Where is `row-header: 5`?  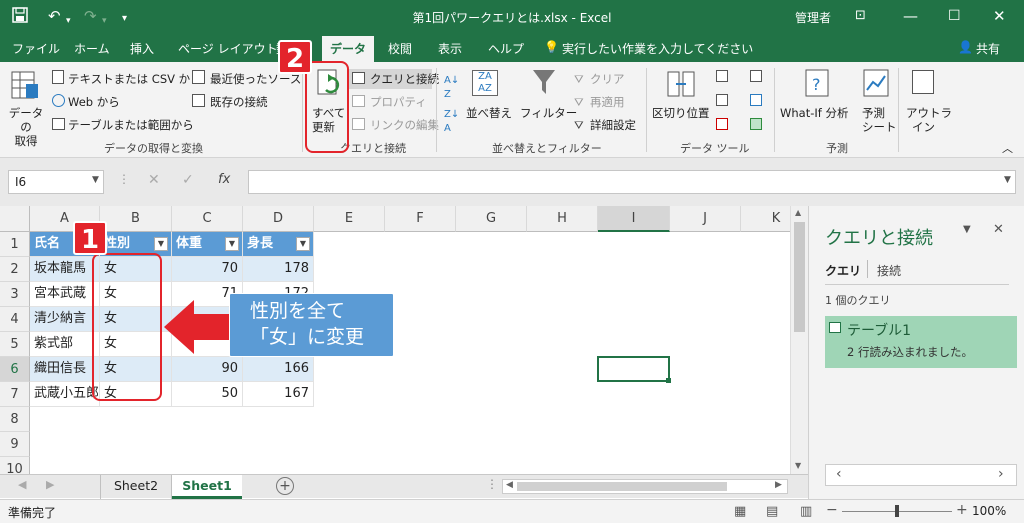 row-header: 5 is located at coordinates (15, 344).